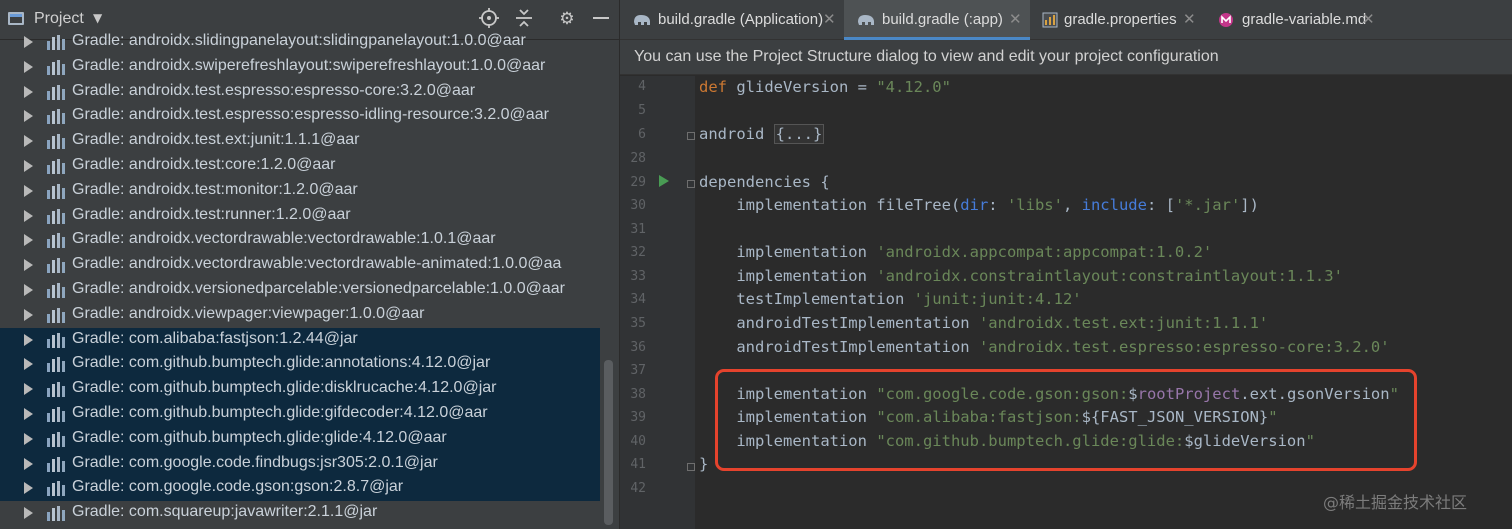  I want to click on run-gutter-icon, so click(664, 181).